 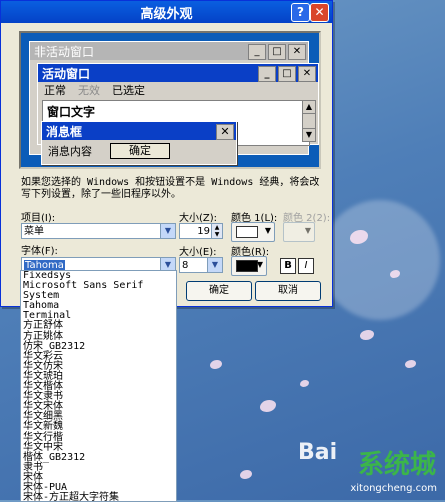 What do you see at coordinates (55, 90) in the screenshot?
I see `menu-normal: 正常` at bounding box center [55, 90].